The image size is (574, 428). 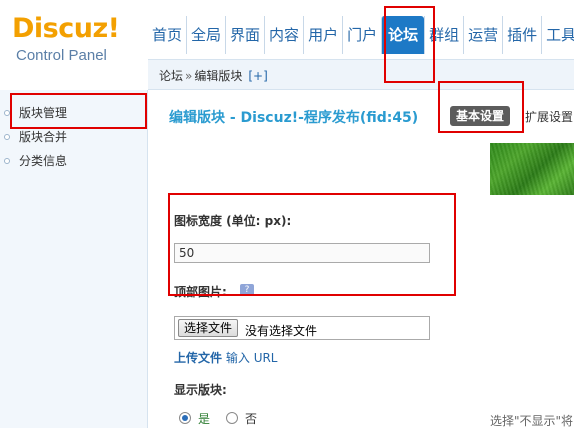 I want to click on radio-yes, so click(x=185, y=418).